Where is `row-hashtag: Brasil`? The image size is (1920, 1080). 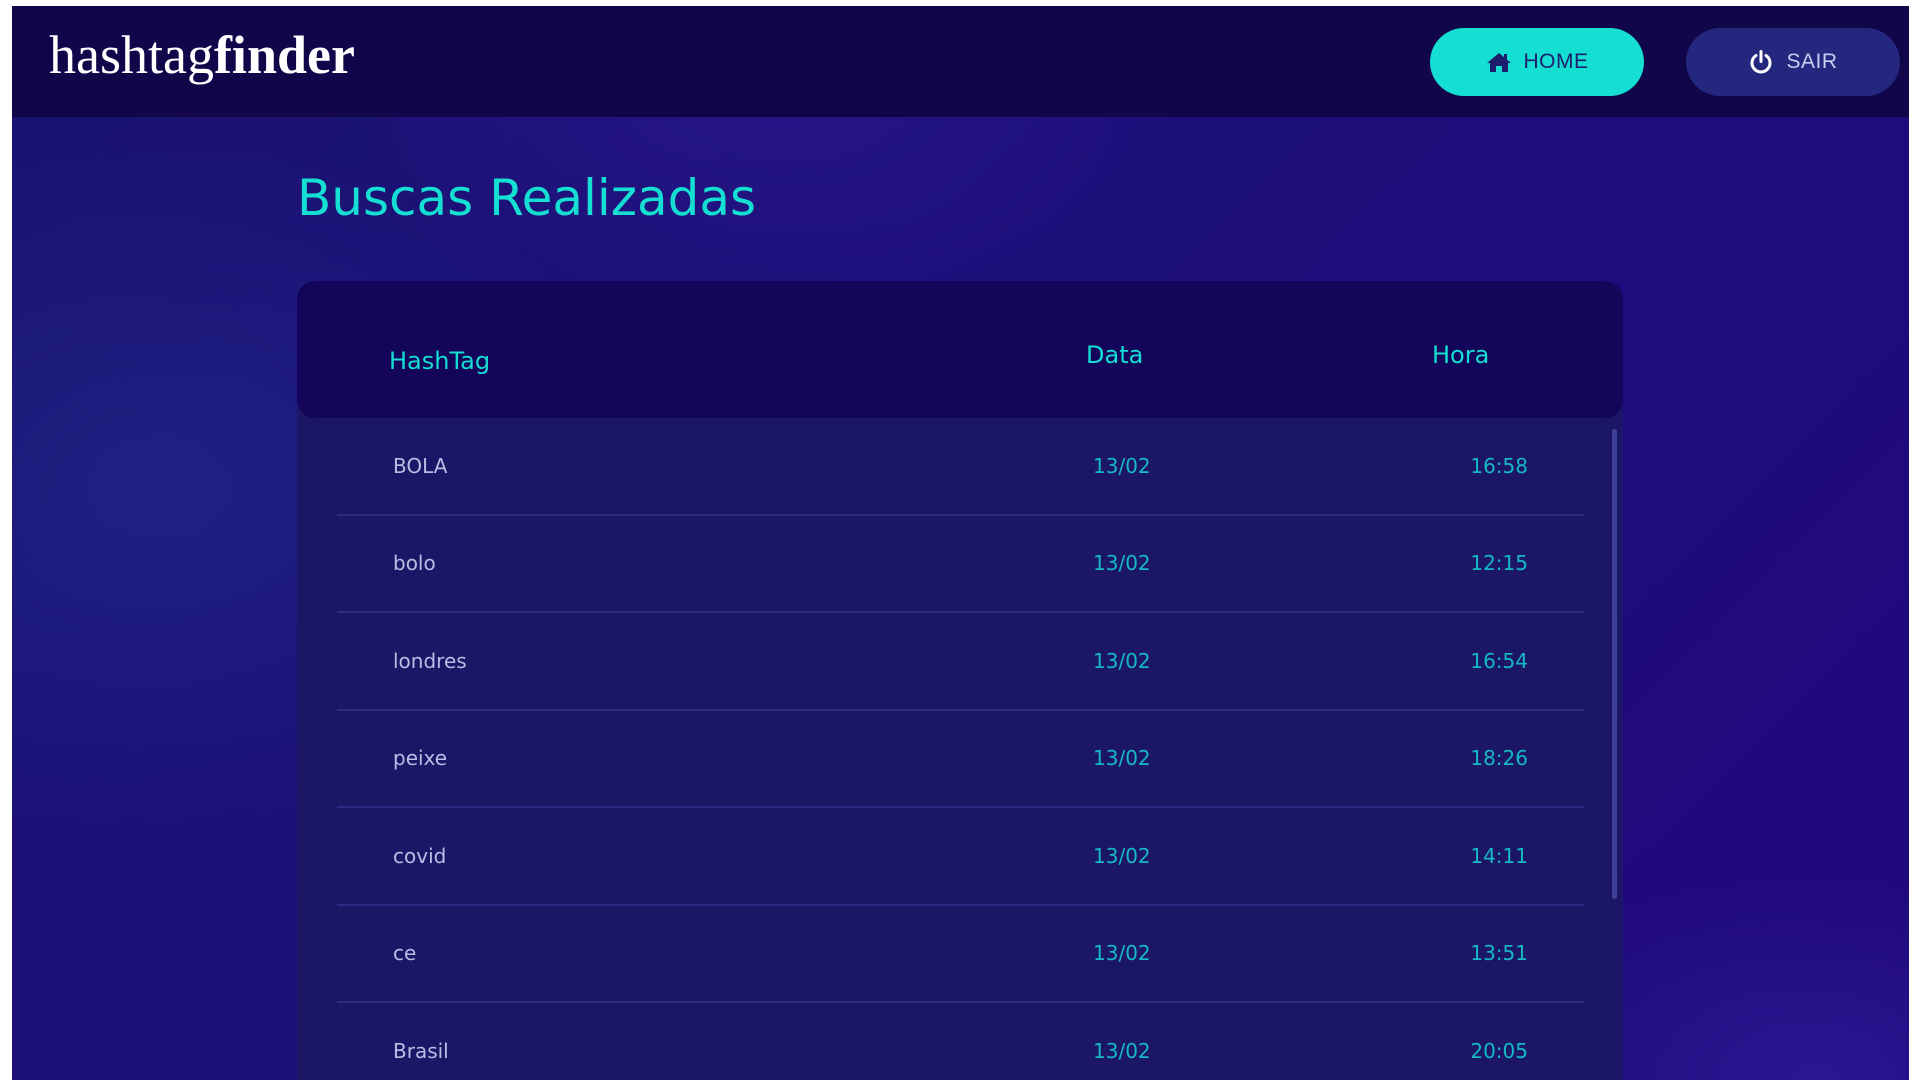 row-hashtag: Brasil is located at coordinates (421, 1050).